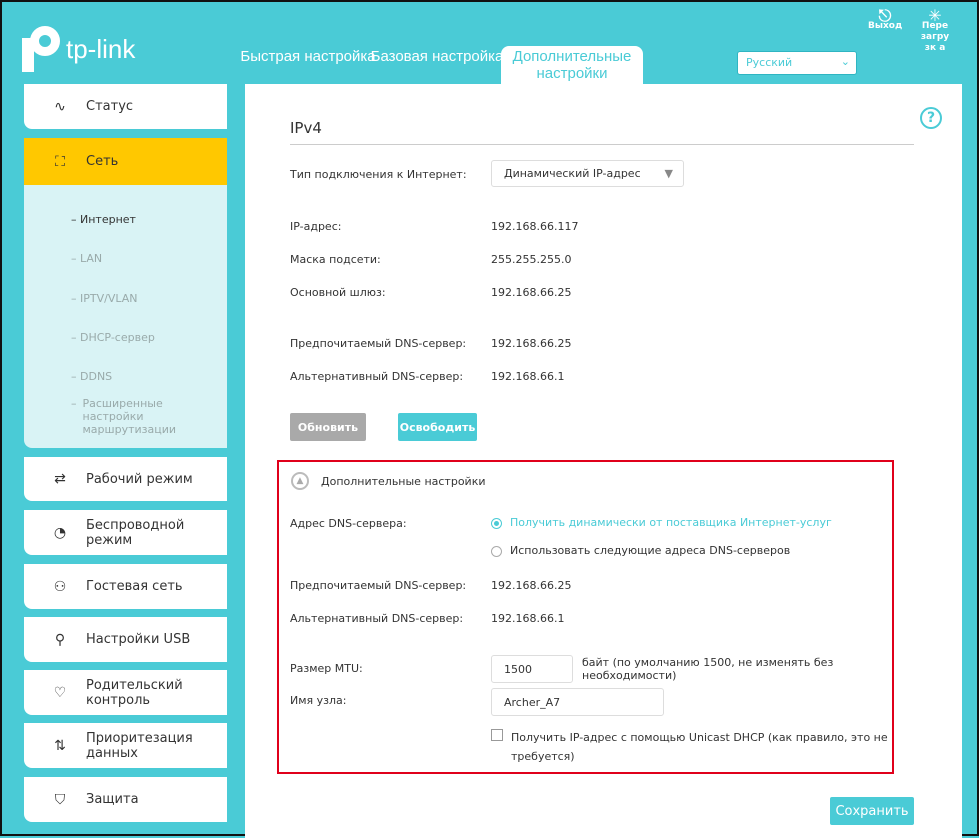  Describe the element at coordinates (845, 61) in the screenshot. I see `chevron-down-icon: ⌄` at that location.